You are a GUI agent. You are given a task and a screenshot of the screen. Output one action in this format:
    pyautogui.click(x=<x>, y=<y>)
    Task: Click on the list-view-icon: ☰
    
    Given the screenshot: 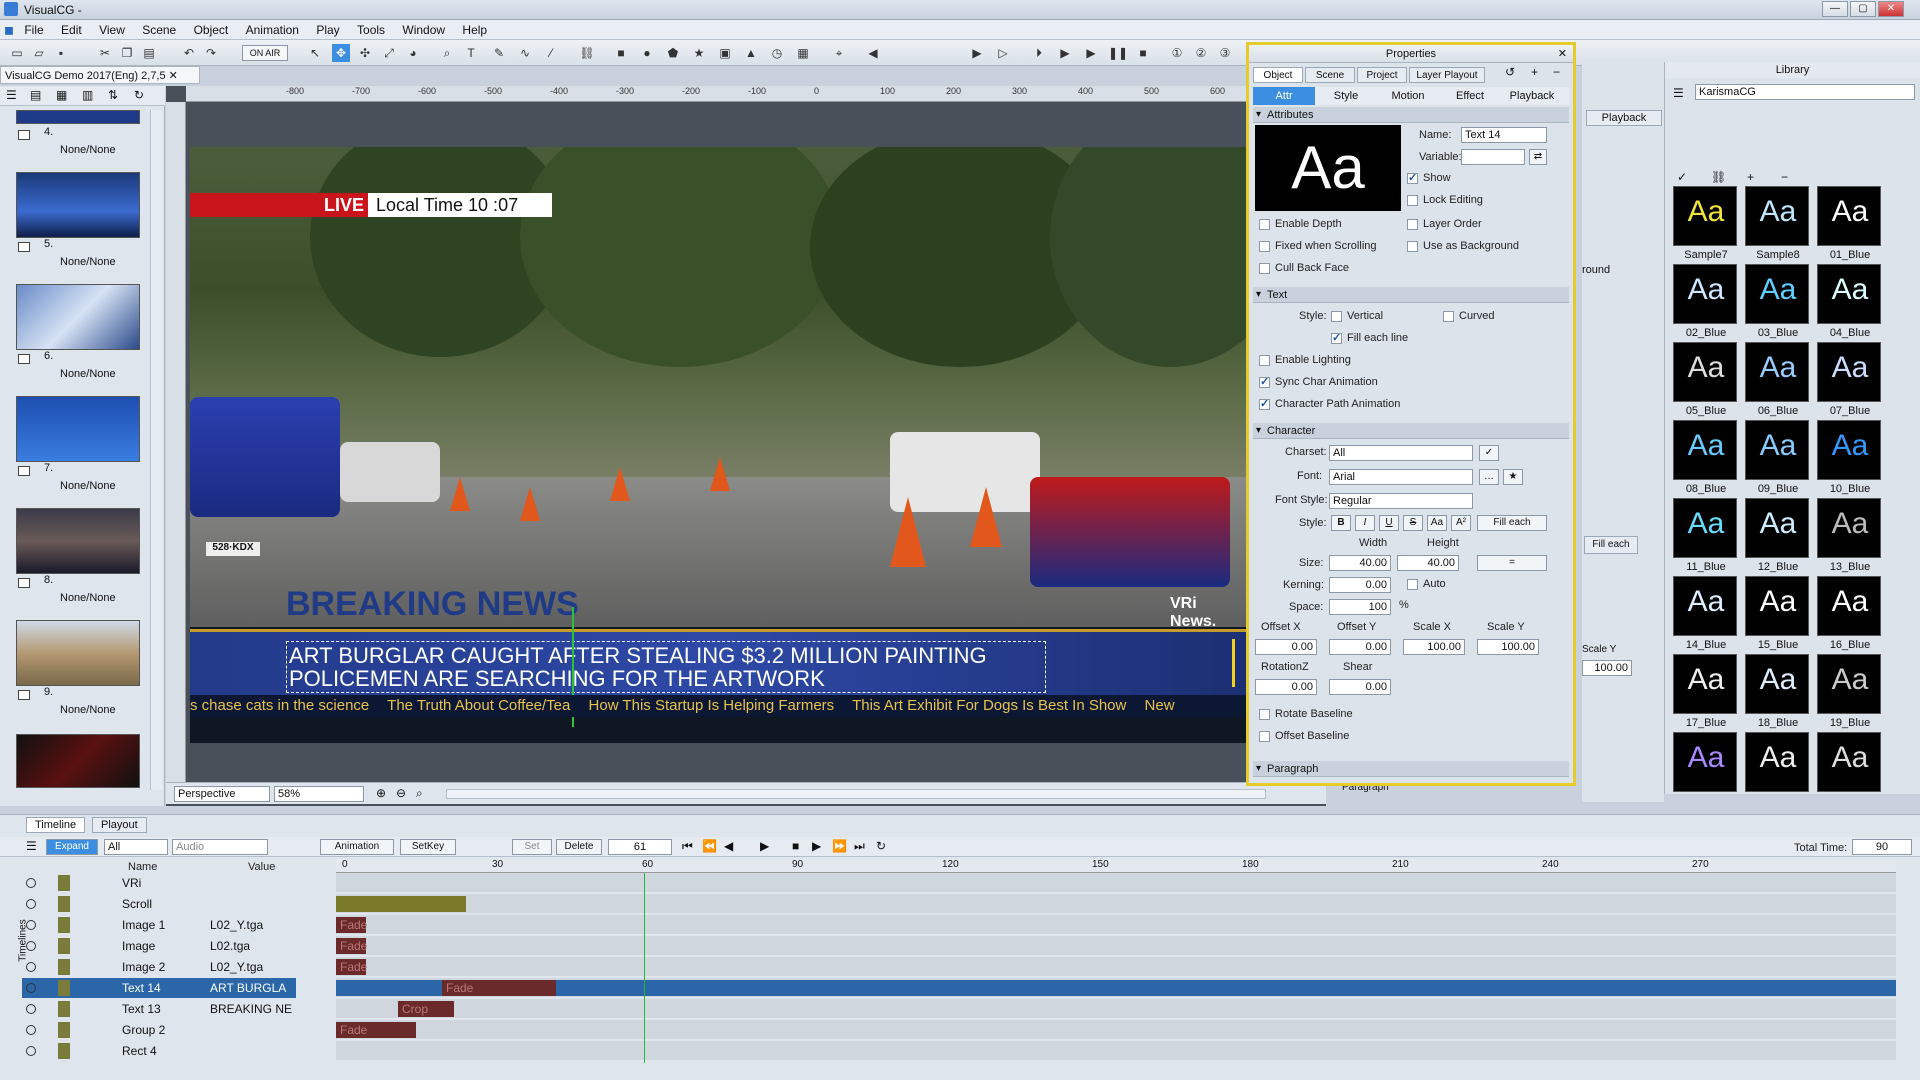 What is the action you would take?
    pyautogui.click(x=11, y=95)
    